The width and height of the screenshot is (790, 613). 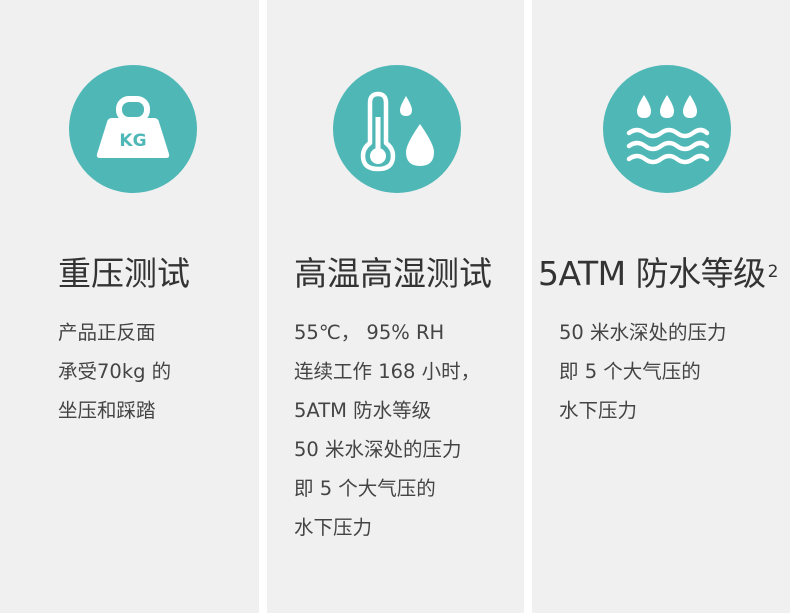 I want to click on weight-test-description: 产品正反面 承受70kg 的 坐压和踩踏, so click(x=114, y=371).